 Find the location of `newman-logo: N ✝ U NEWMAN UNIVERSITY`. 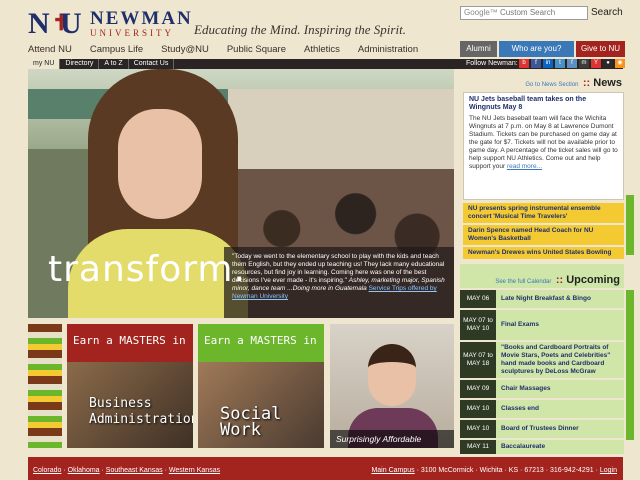

newman-logo: N ✝ U NEWMAN UNIVERSITY is located at coordinates (110, 24).